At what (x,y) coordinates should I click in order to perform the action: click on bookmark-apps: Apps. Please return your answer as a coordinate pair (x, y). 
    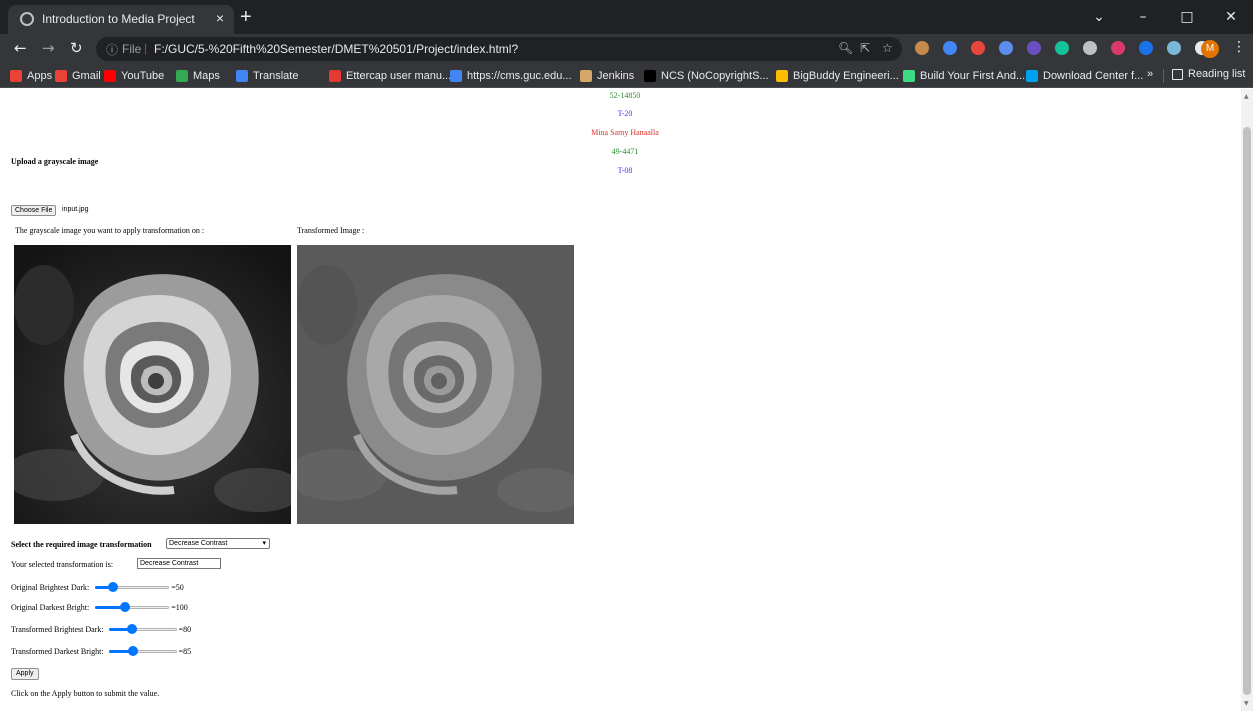
    Looking at the image, I should click on (31, 76).